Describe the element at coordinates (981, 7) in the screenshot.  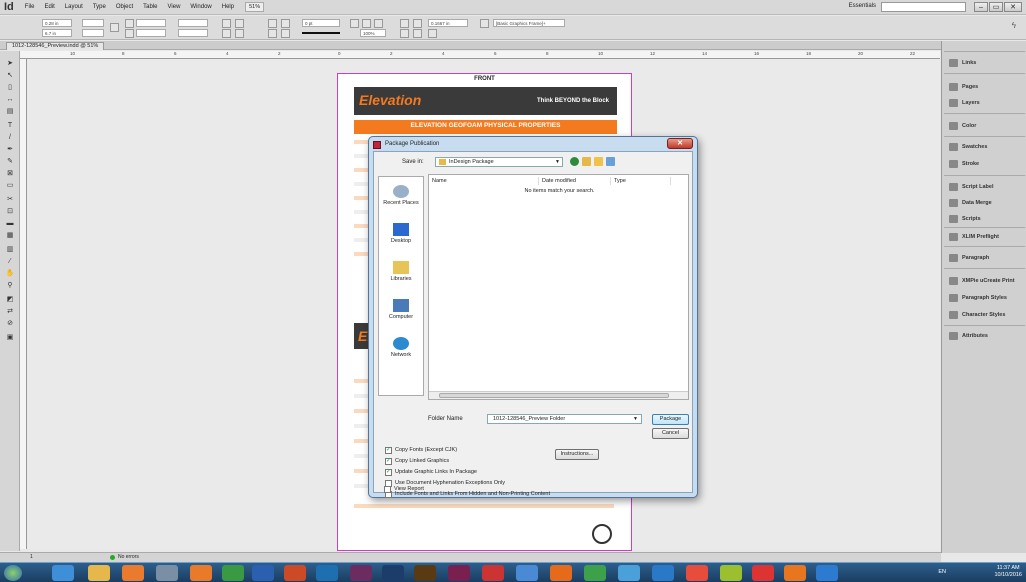
I see `minimize-button: –` at that location.